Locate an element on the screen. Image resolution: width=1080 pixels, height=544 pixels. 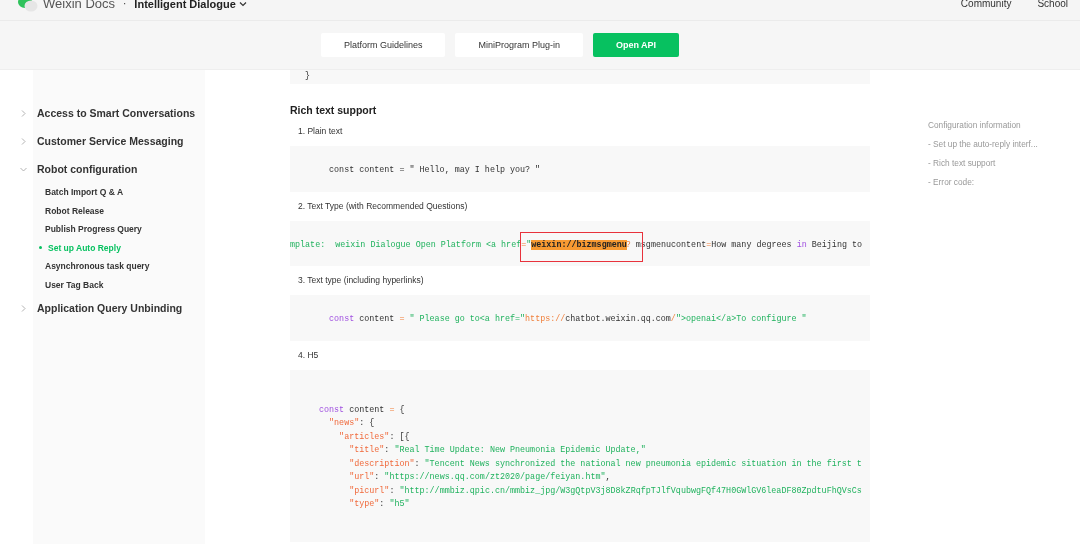
subsection-label: 3. Text type (including hyperlinks) is located at coordinates (361, 280).